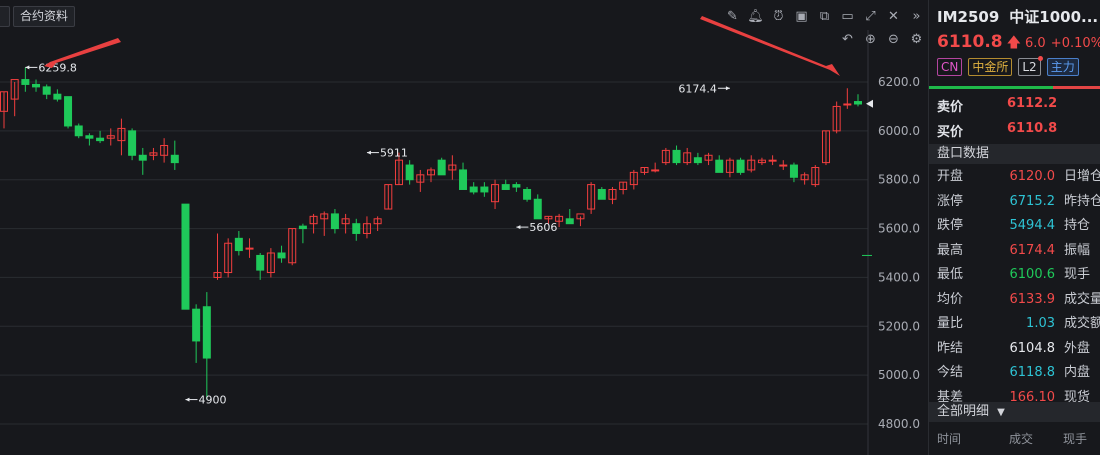  I want to click on quote-value: 6174.4, so click(1032, 250).